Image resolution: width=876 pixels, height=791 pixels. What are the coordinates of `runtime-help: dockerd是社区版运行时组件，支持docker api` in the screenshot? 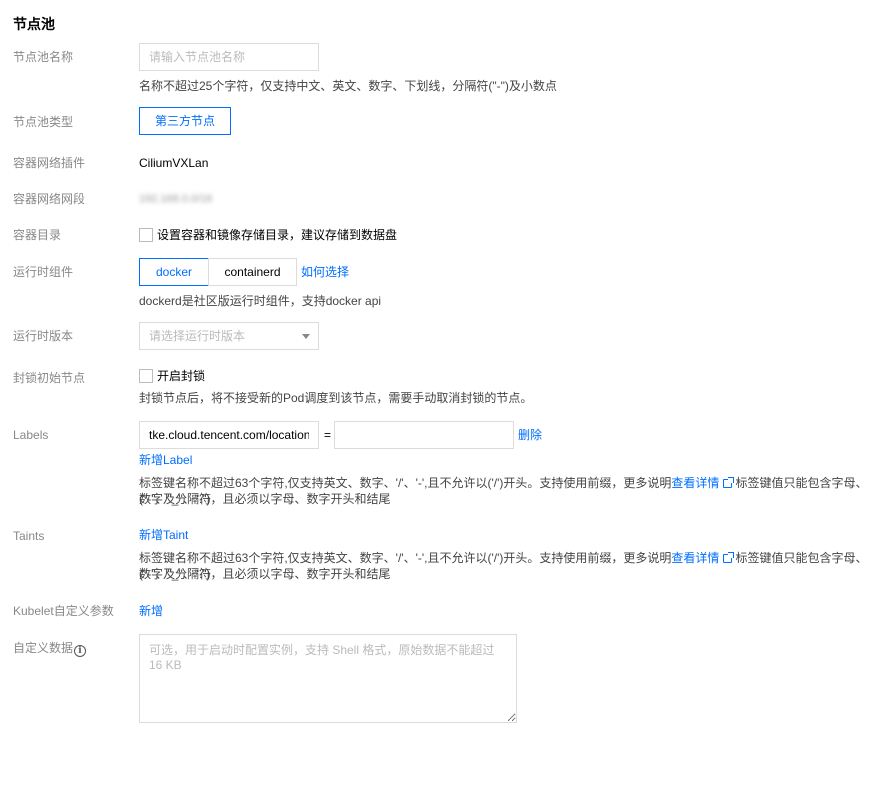 It's located at (260, 301).